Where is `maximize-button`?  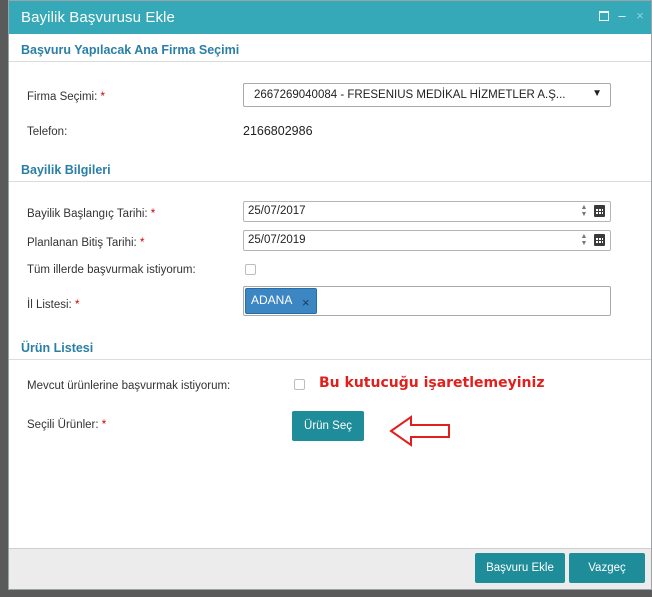 maximize-button is located at coordinates (604, 16).